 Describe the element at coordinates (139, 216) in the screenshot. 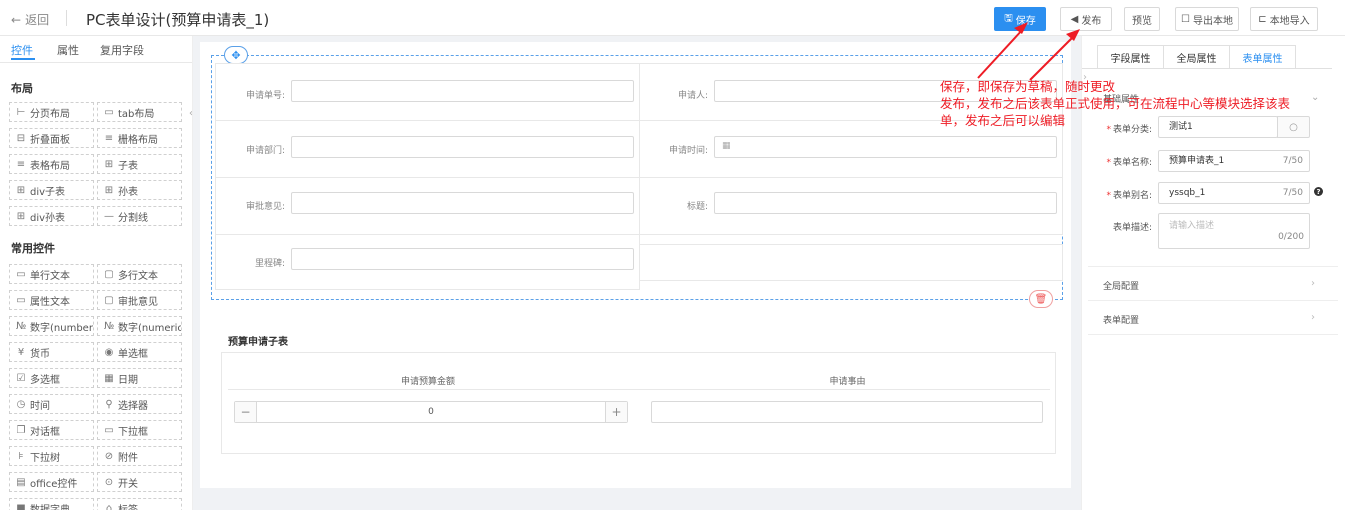

I see `palette-item-divider: — 分割线` at that location.